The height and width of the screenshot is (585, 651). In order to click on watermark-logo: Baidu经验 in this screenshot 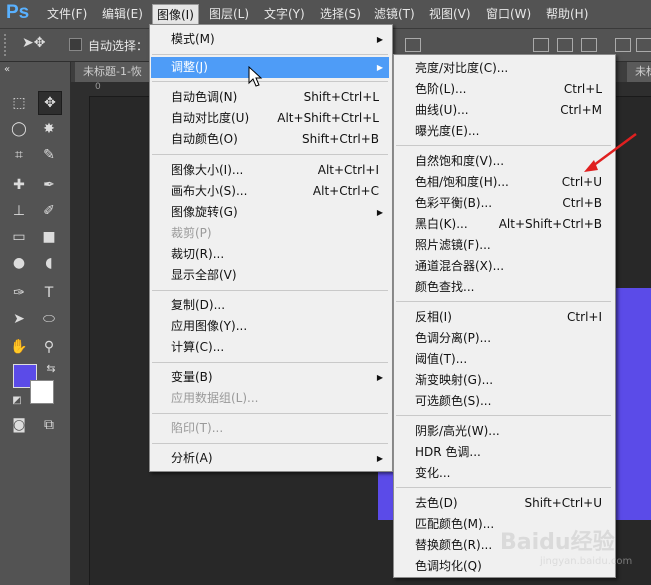, I will do `click(557, 542)`.